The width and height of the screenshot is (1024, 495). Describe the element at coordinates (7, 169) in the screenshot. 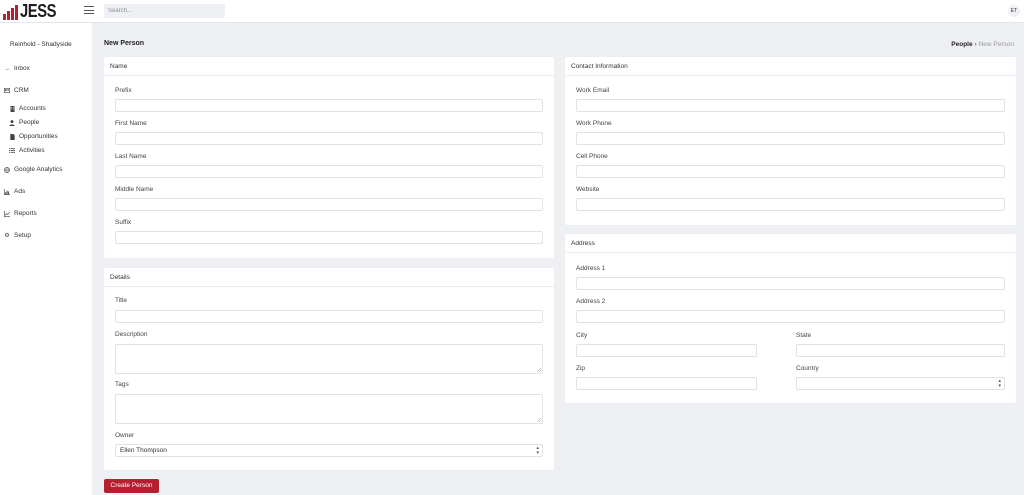

I see `globe-icon` at that location.